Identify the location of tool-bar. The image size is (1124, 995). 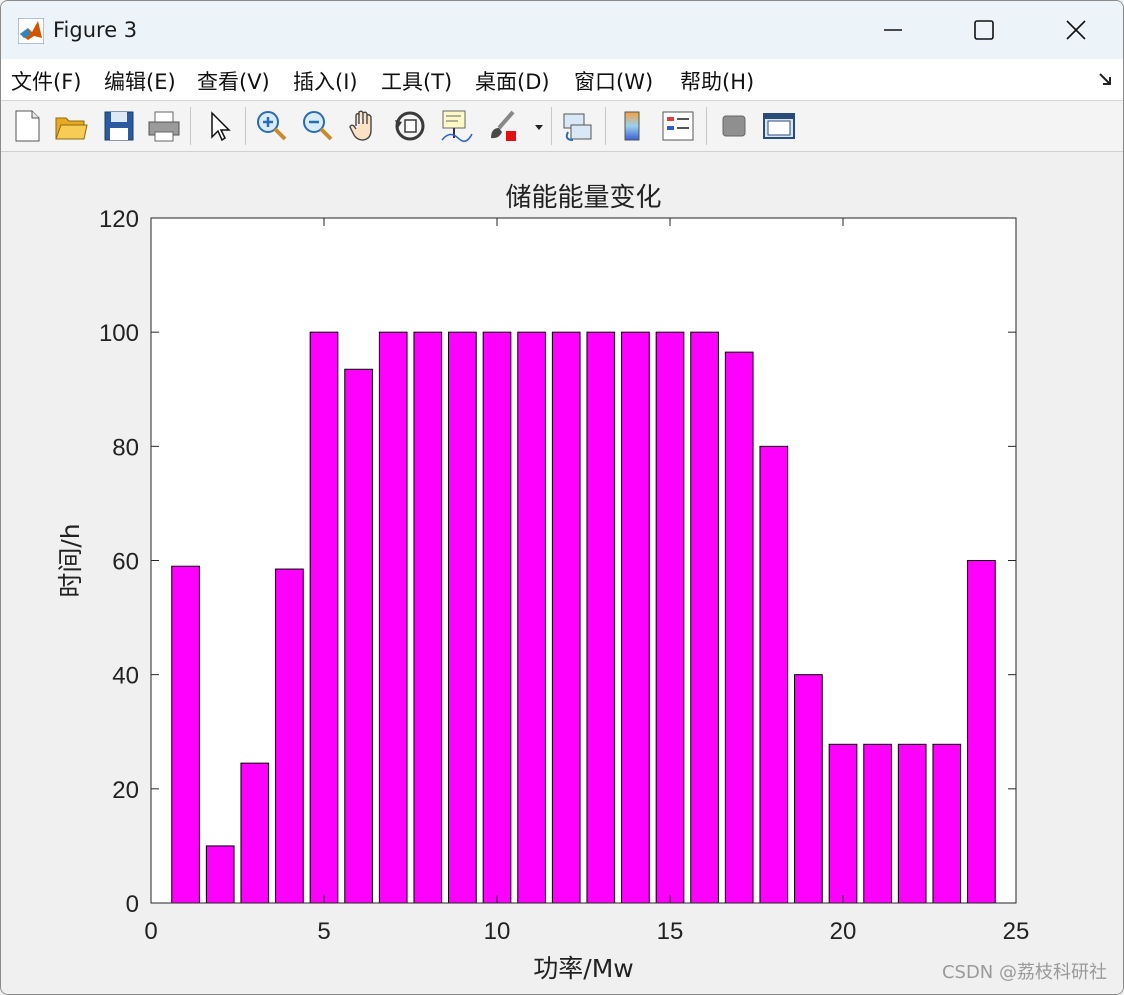
(562, 126).